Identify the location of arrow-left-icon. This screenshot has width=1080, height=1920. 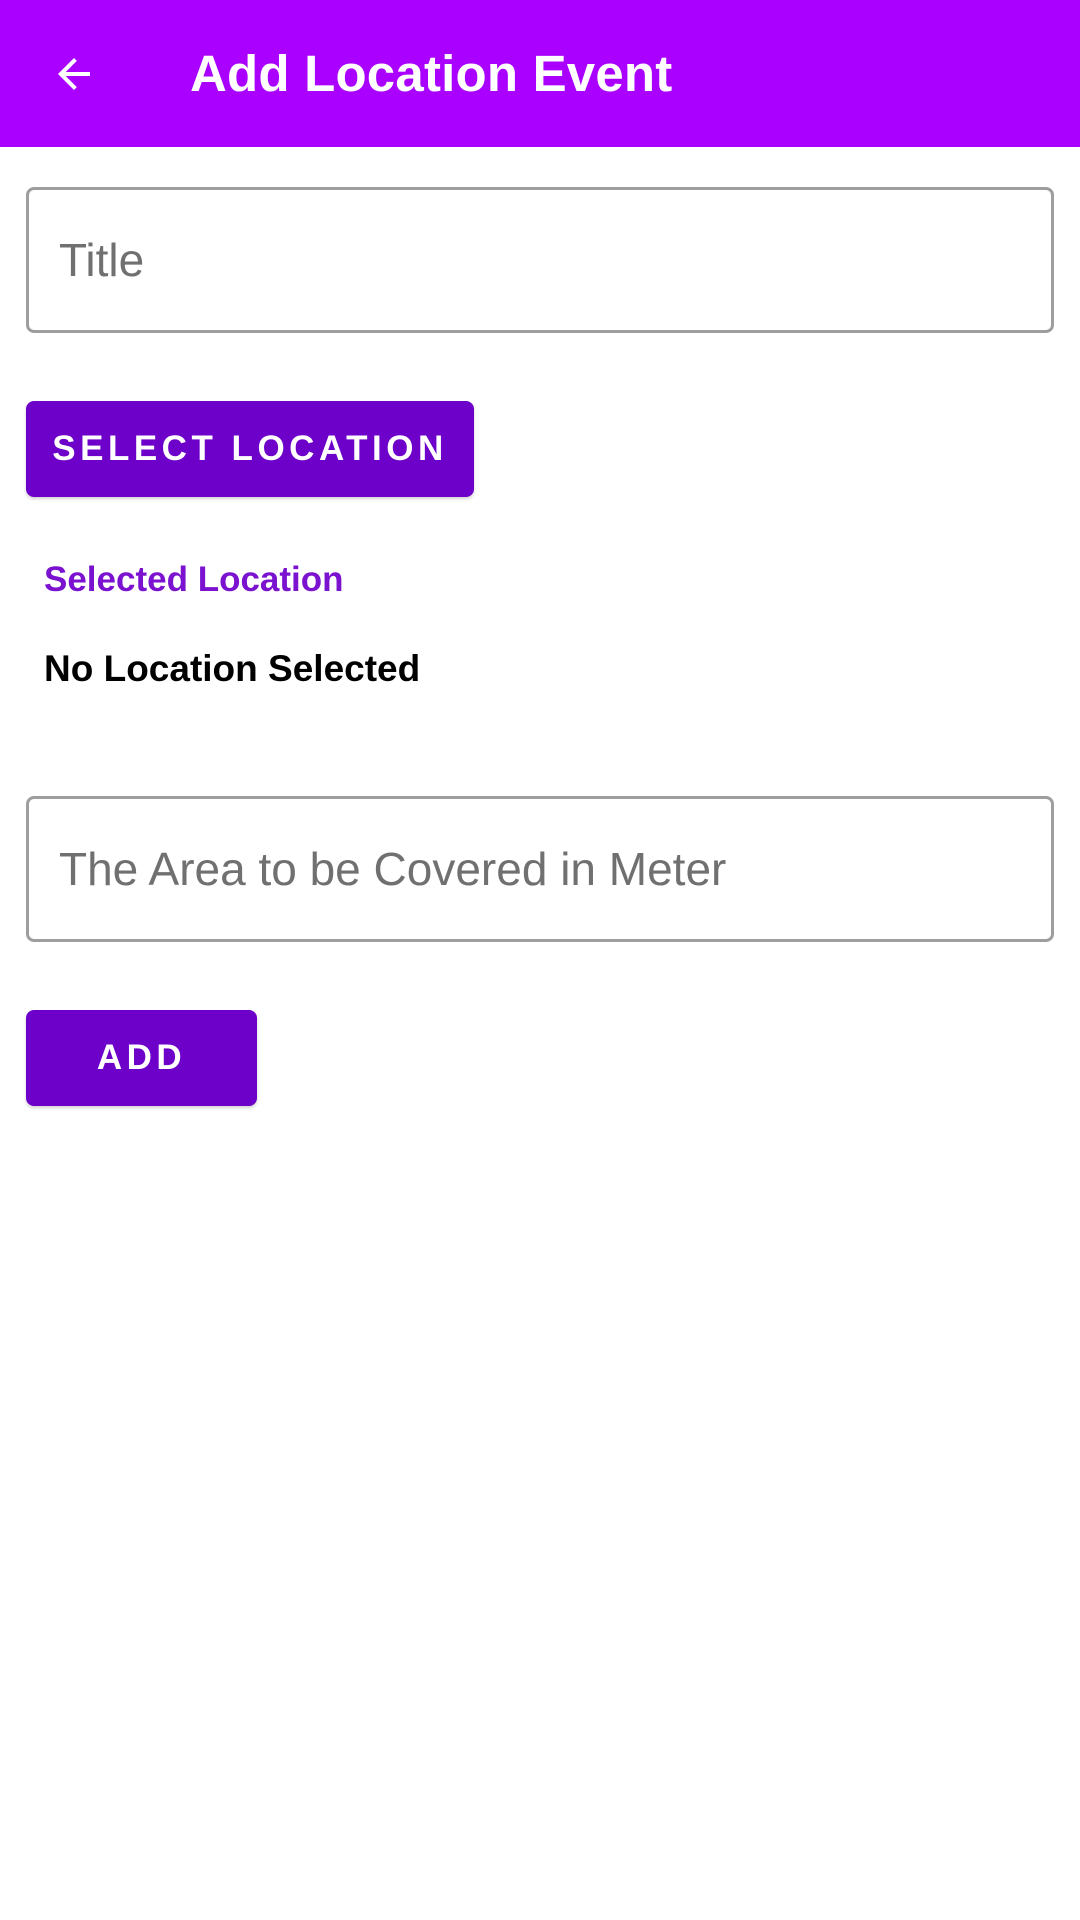
(74, 74).